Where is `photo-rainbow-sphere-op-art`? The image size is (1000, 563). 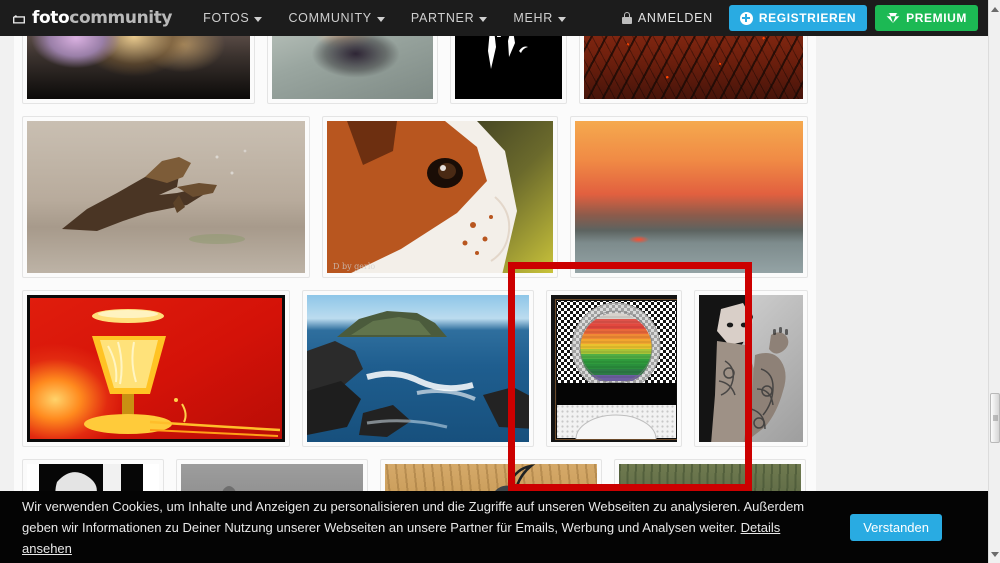
photo-rainbow-sphere-op-art is located at coordinates (613, 368).